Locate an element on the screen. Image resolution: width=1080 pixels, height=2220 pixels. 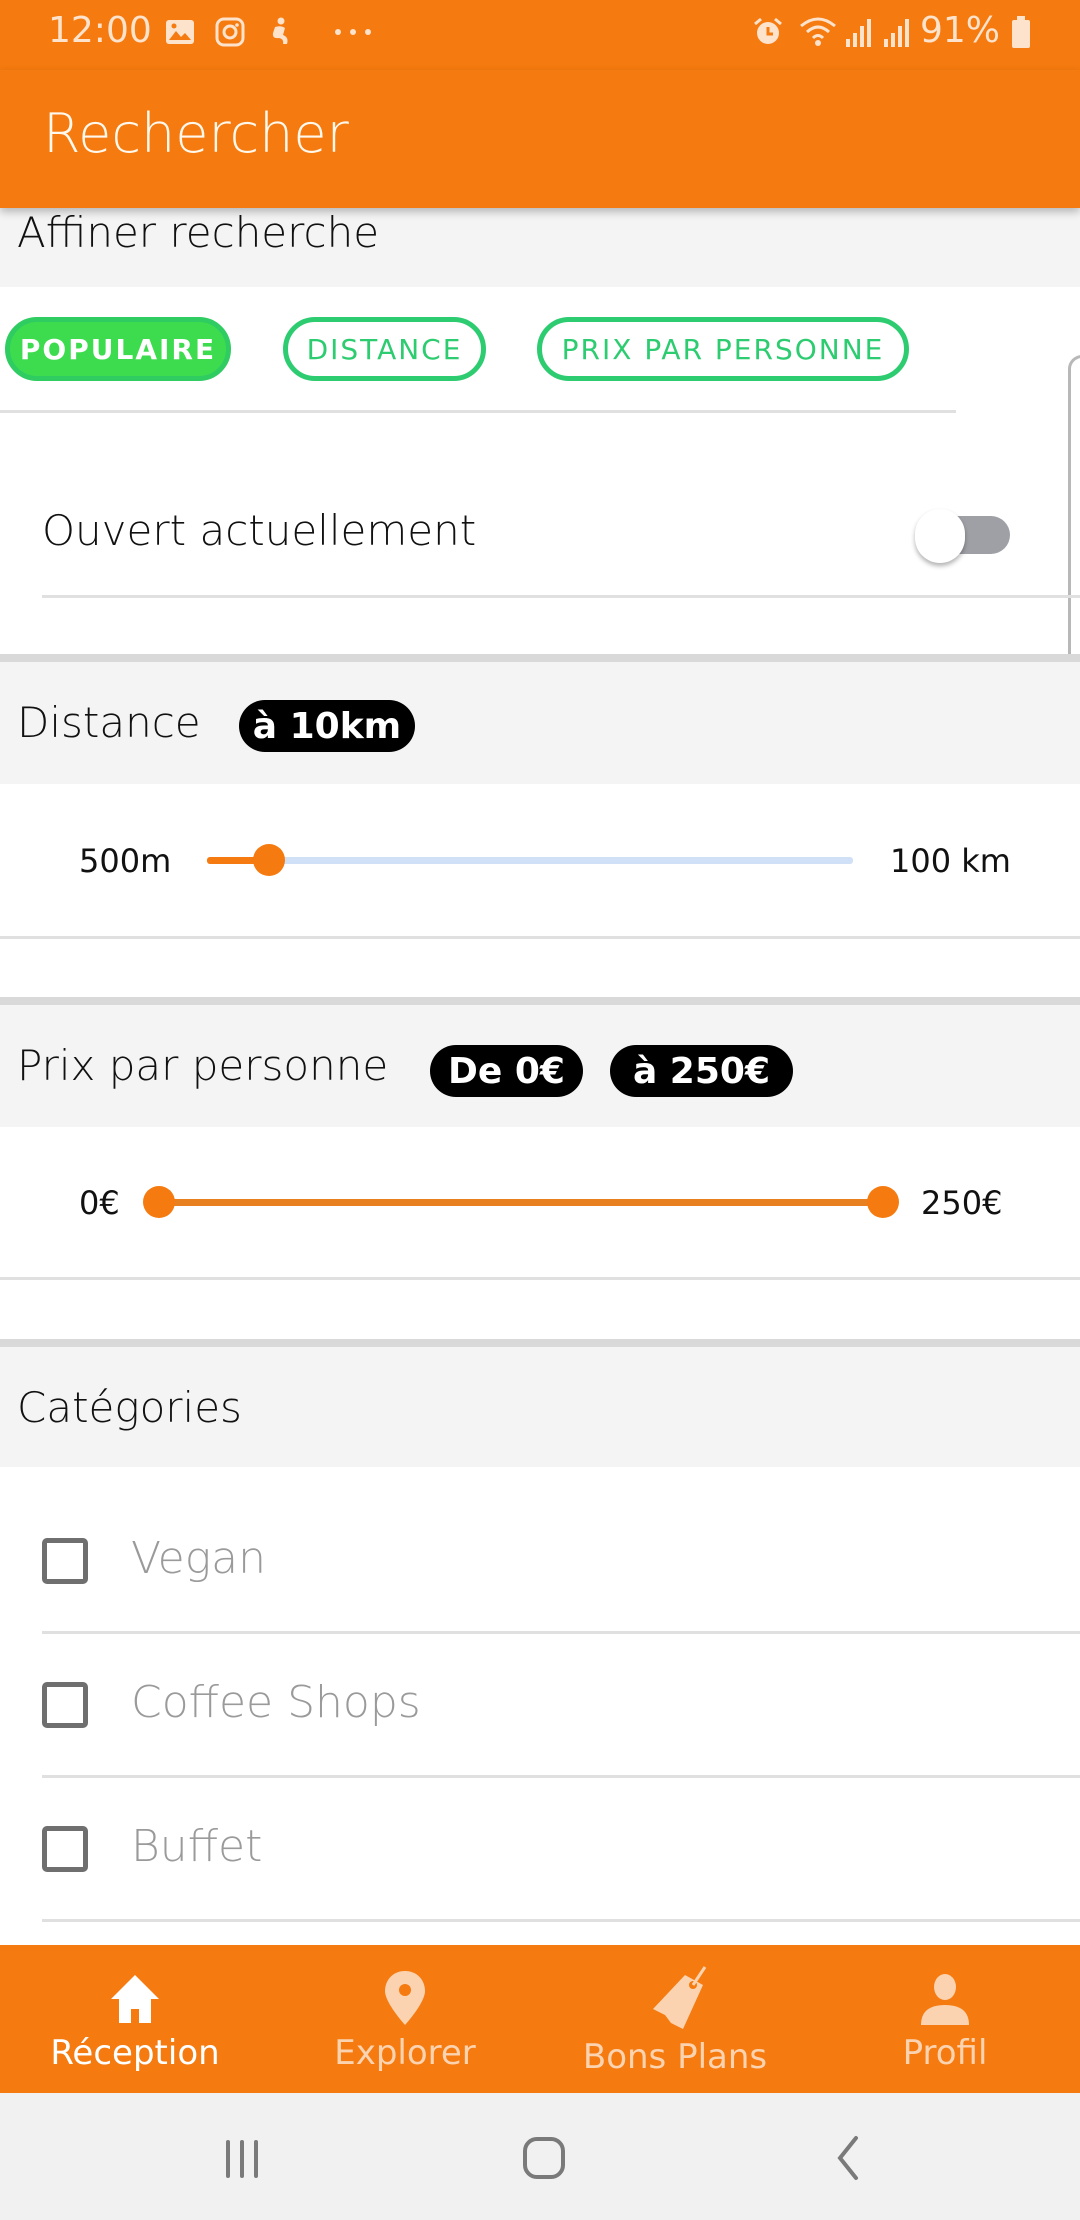
categories-section-header: Catégories is located at coordinates (540, 1407).